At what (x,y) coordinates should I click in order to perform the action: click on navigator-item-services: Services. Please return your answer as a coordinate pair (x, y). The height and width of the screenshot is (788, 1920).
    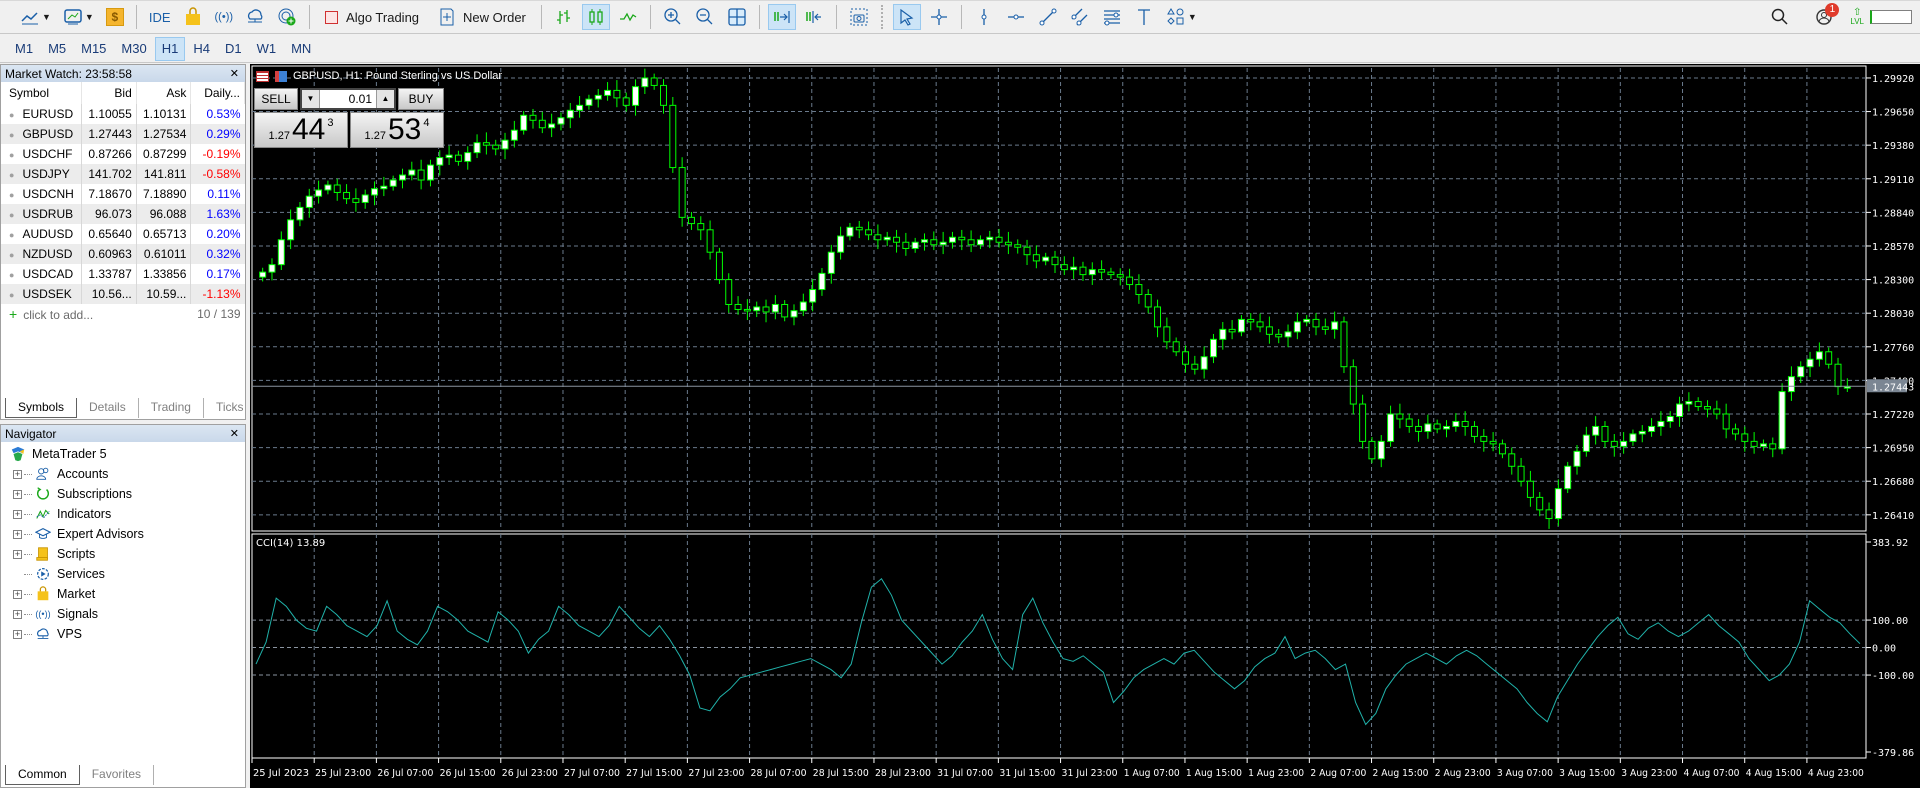
    Looking at the image, I should click on (123, 574).